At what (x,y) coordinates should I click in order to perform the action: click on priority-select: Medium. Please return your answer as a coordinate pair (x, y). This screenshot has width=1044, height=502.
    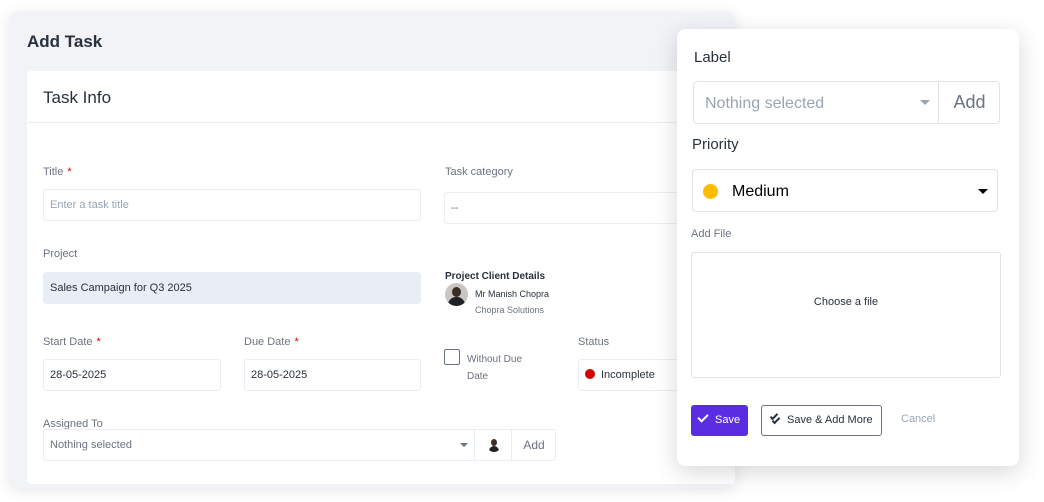
    Looking at the image, I should click on (845, 190).